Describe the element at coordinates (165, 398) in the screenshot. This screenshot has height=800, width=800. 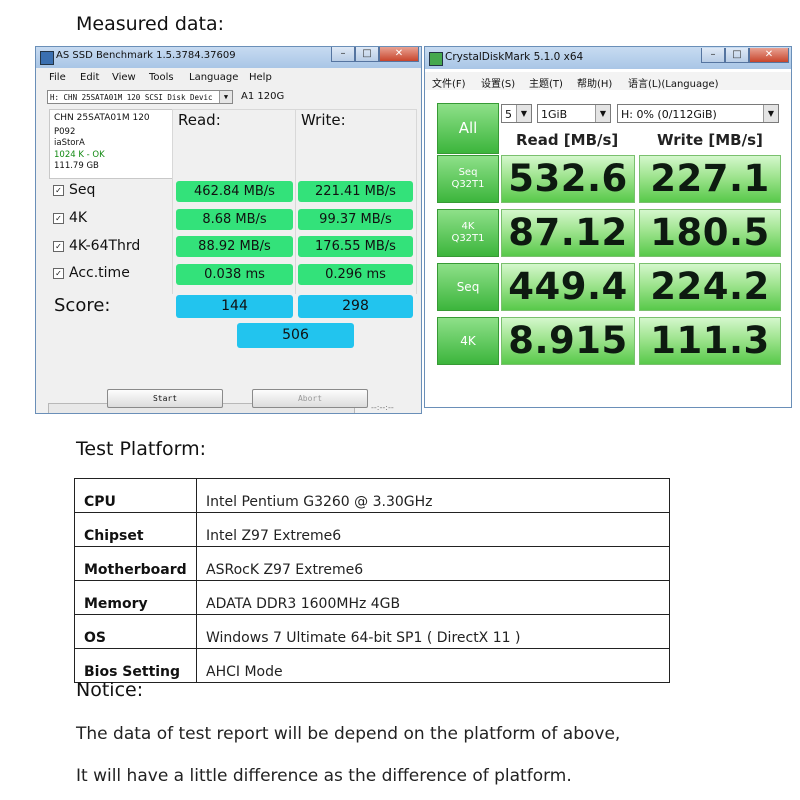
I see `start-button: Start` at that location.